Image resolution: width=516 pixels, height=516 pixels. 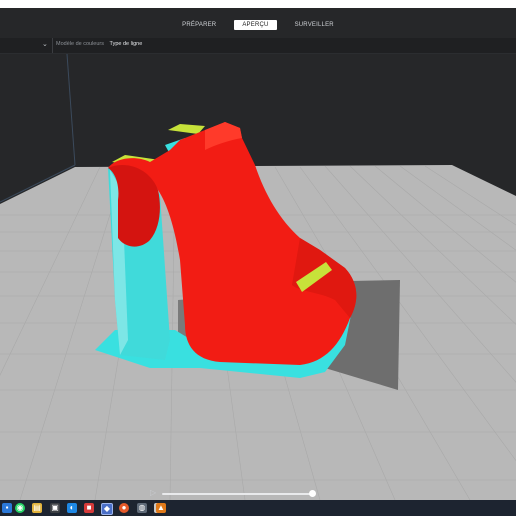 I want to click on view-toolbar: ⌄ Modèle de couleurs Type de ligne, so click(x=258, y=46).